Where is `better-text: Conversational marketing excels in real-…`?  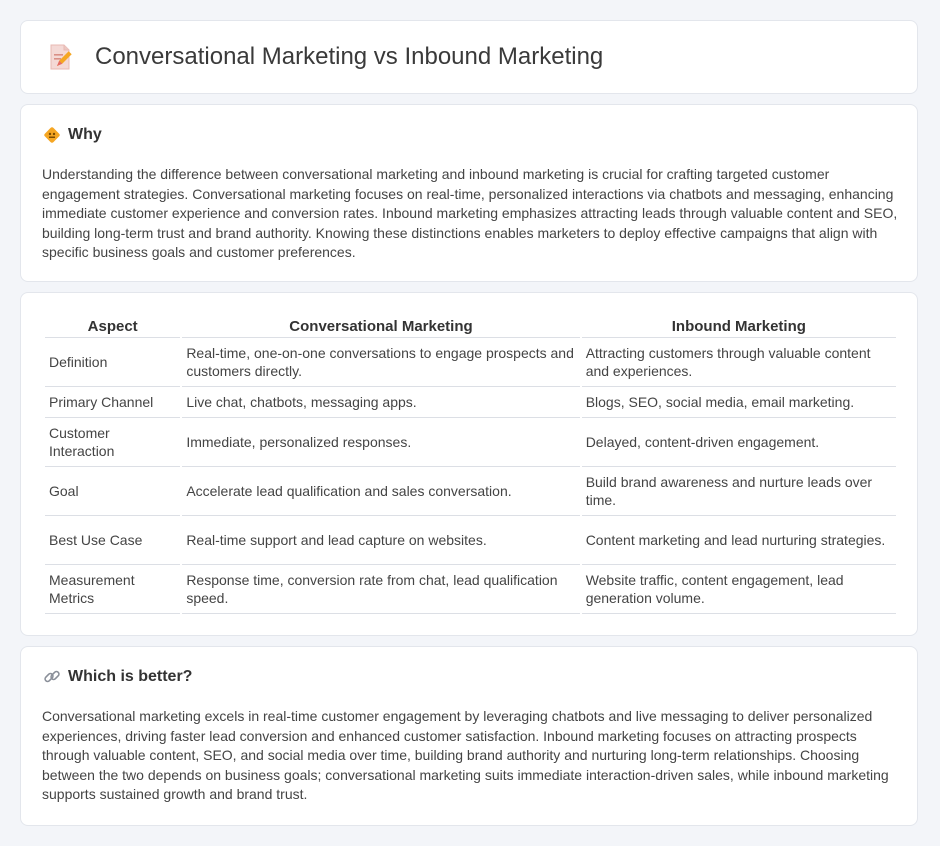 better-text: Conversational marketing excels in real-… is located at coordinates (465, 755).